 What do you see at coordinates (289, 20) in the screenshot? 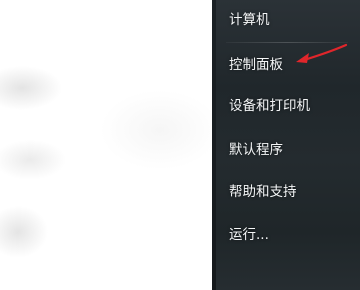
I see `menu-item-computer: 计算机` at bounding box center [289, 20].